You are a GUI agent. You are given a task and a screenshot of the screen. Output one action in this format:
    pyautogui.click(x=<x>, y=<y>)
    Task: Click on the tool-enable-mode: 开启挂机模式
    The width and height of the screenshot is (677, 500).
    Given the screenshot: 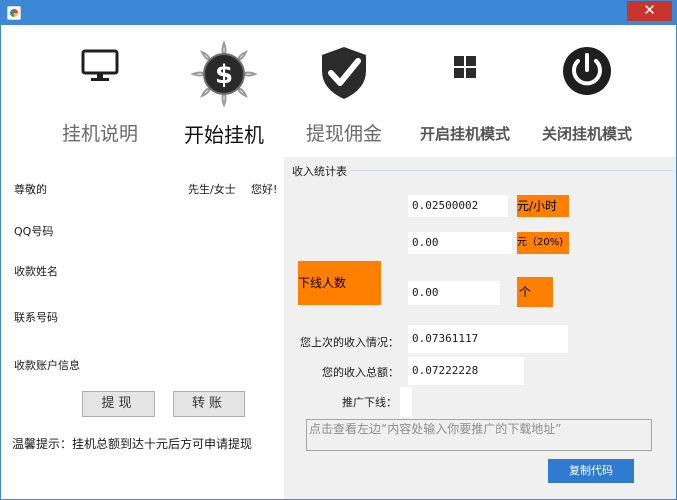 What is the action you would take?
    pyautogui.click(x=465, y=91)
    